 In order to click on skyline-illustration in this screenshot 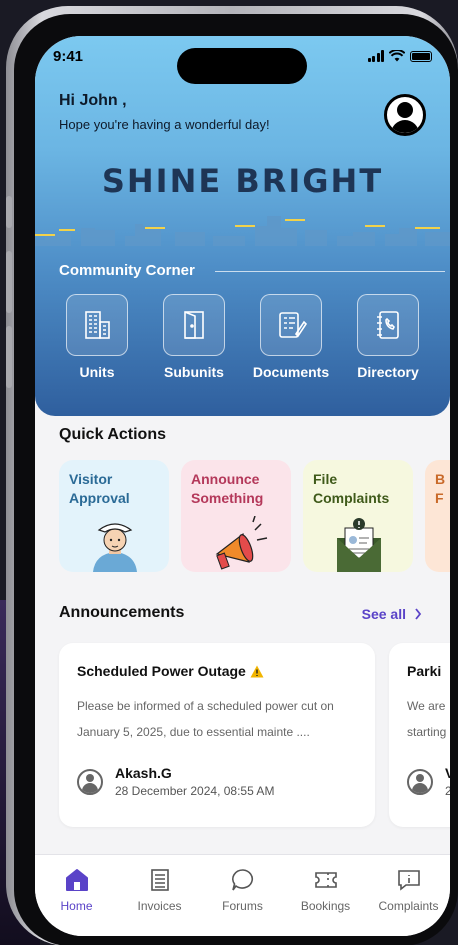, I will do `click(242, 231)`.